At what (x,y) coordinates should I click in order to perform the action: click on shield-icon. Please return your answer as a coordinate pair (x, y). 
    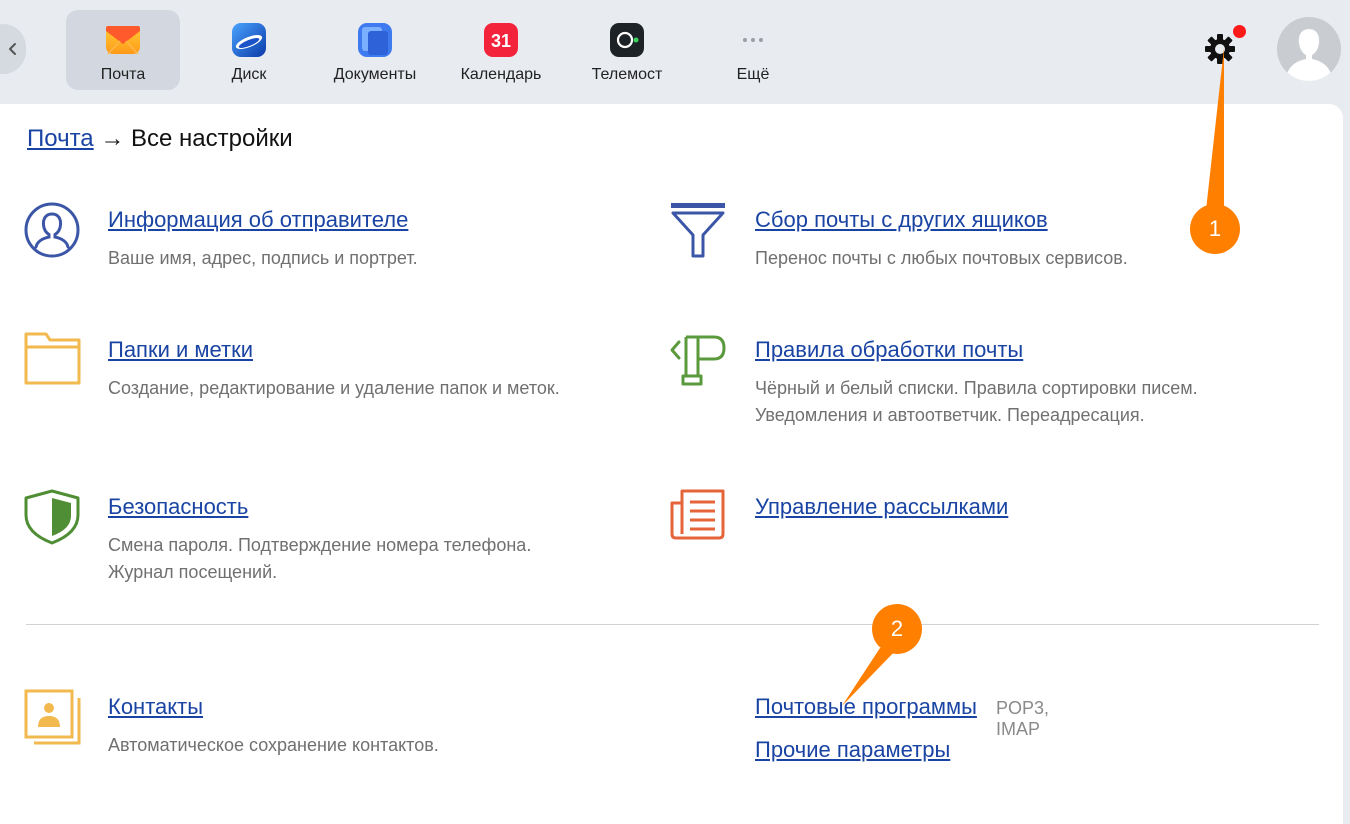
    Looking at the image, I should click on (52, 517).